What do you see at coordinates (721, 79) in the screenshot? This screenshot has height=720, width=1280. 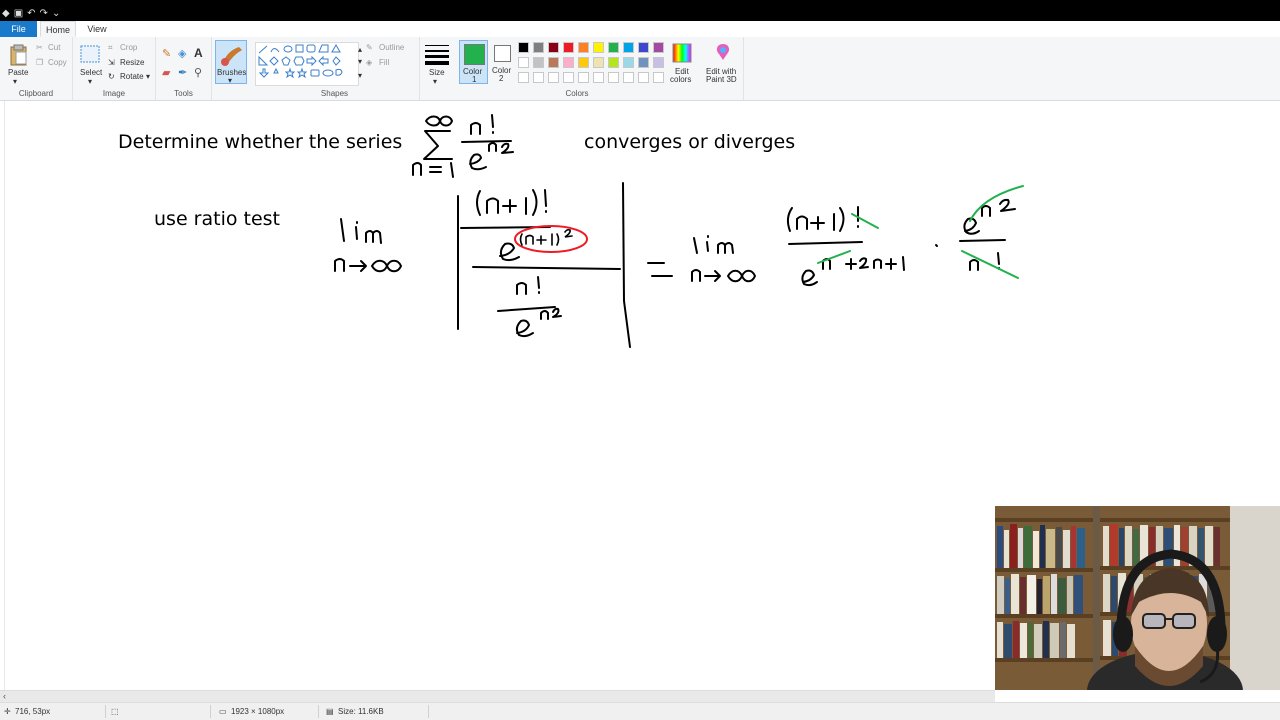 I see `paint-3d-label2: Paint 3D` at bounding box center [721, 79].